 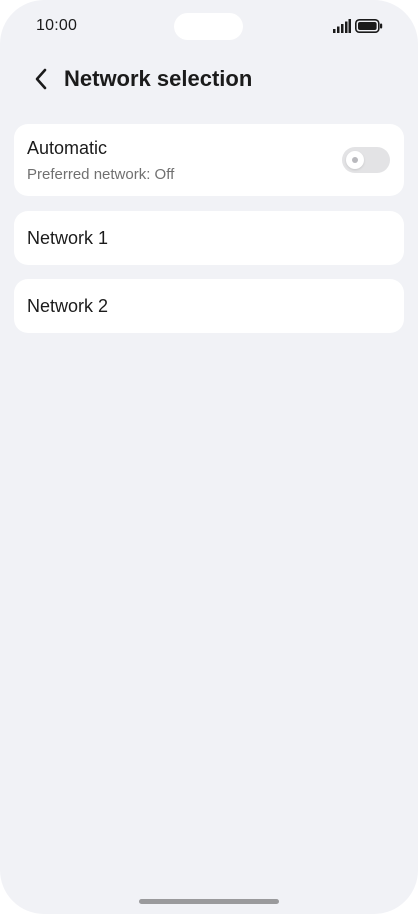 What do you see at coordinates (209, 901) in the screenshot?
I see `home-indicator` at bounding box center [209, 901].